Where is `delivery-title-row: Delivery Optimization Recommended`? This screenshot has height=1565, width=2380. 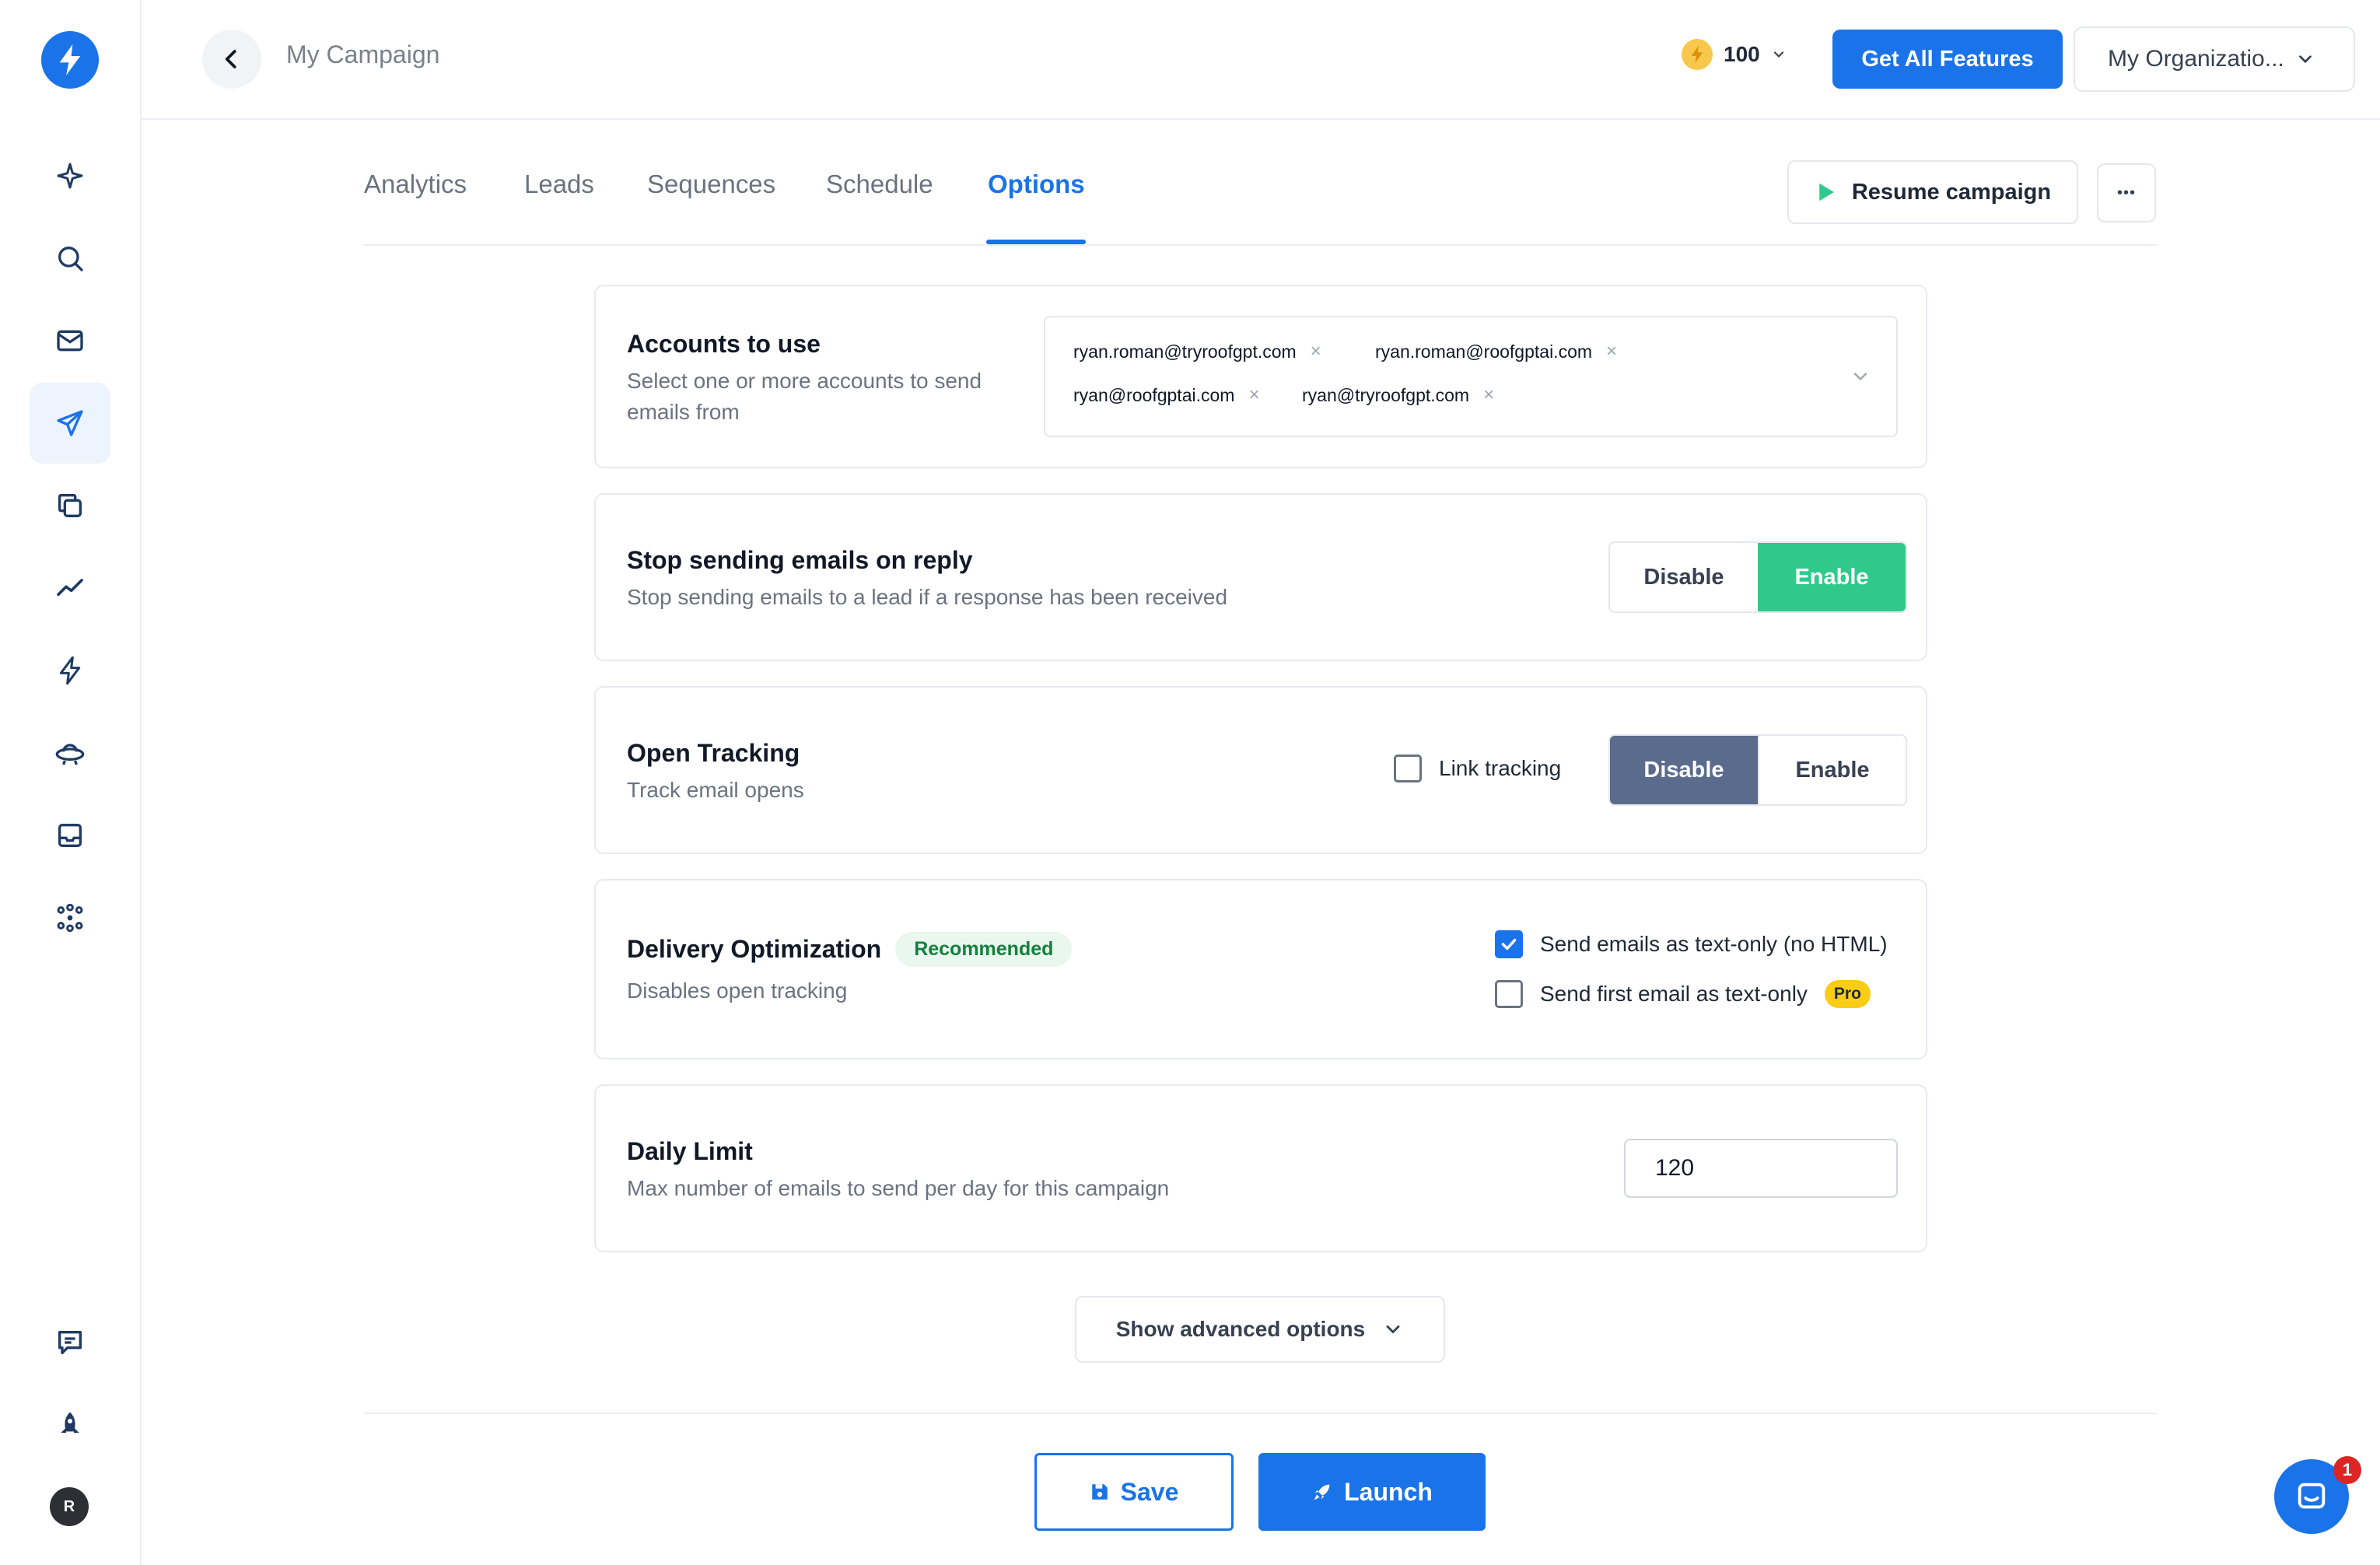
delivery-title-row: Delivery Optimization Recommended is located at coordinates (850, 949).